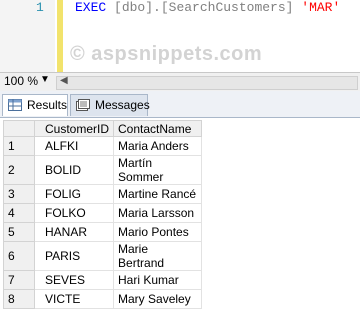 This screenshot has width=360, height=309. What do you see at coordinates (19, 128) in the screenshot?
I see `row-number-header` at bounding box center [19, 128].